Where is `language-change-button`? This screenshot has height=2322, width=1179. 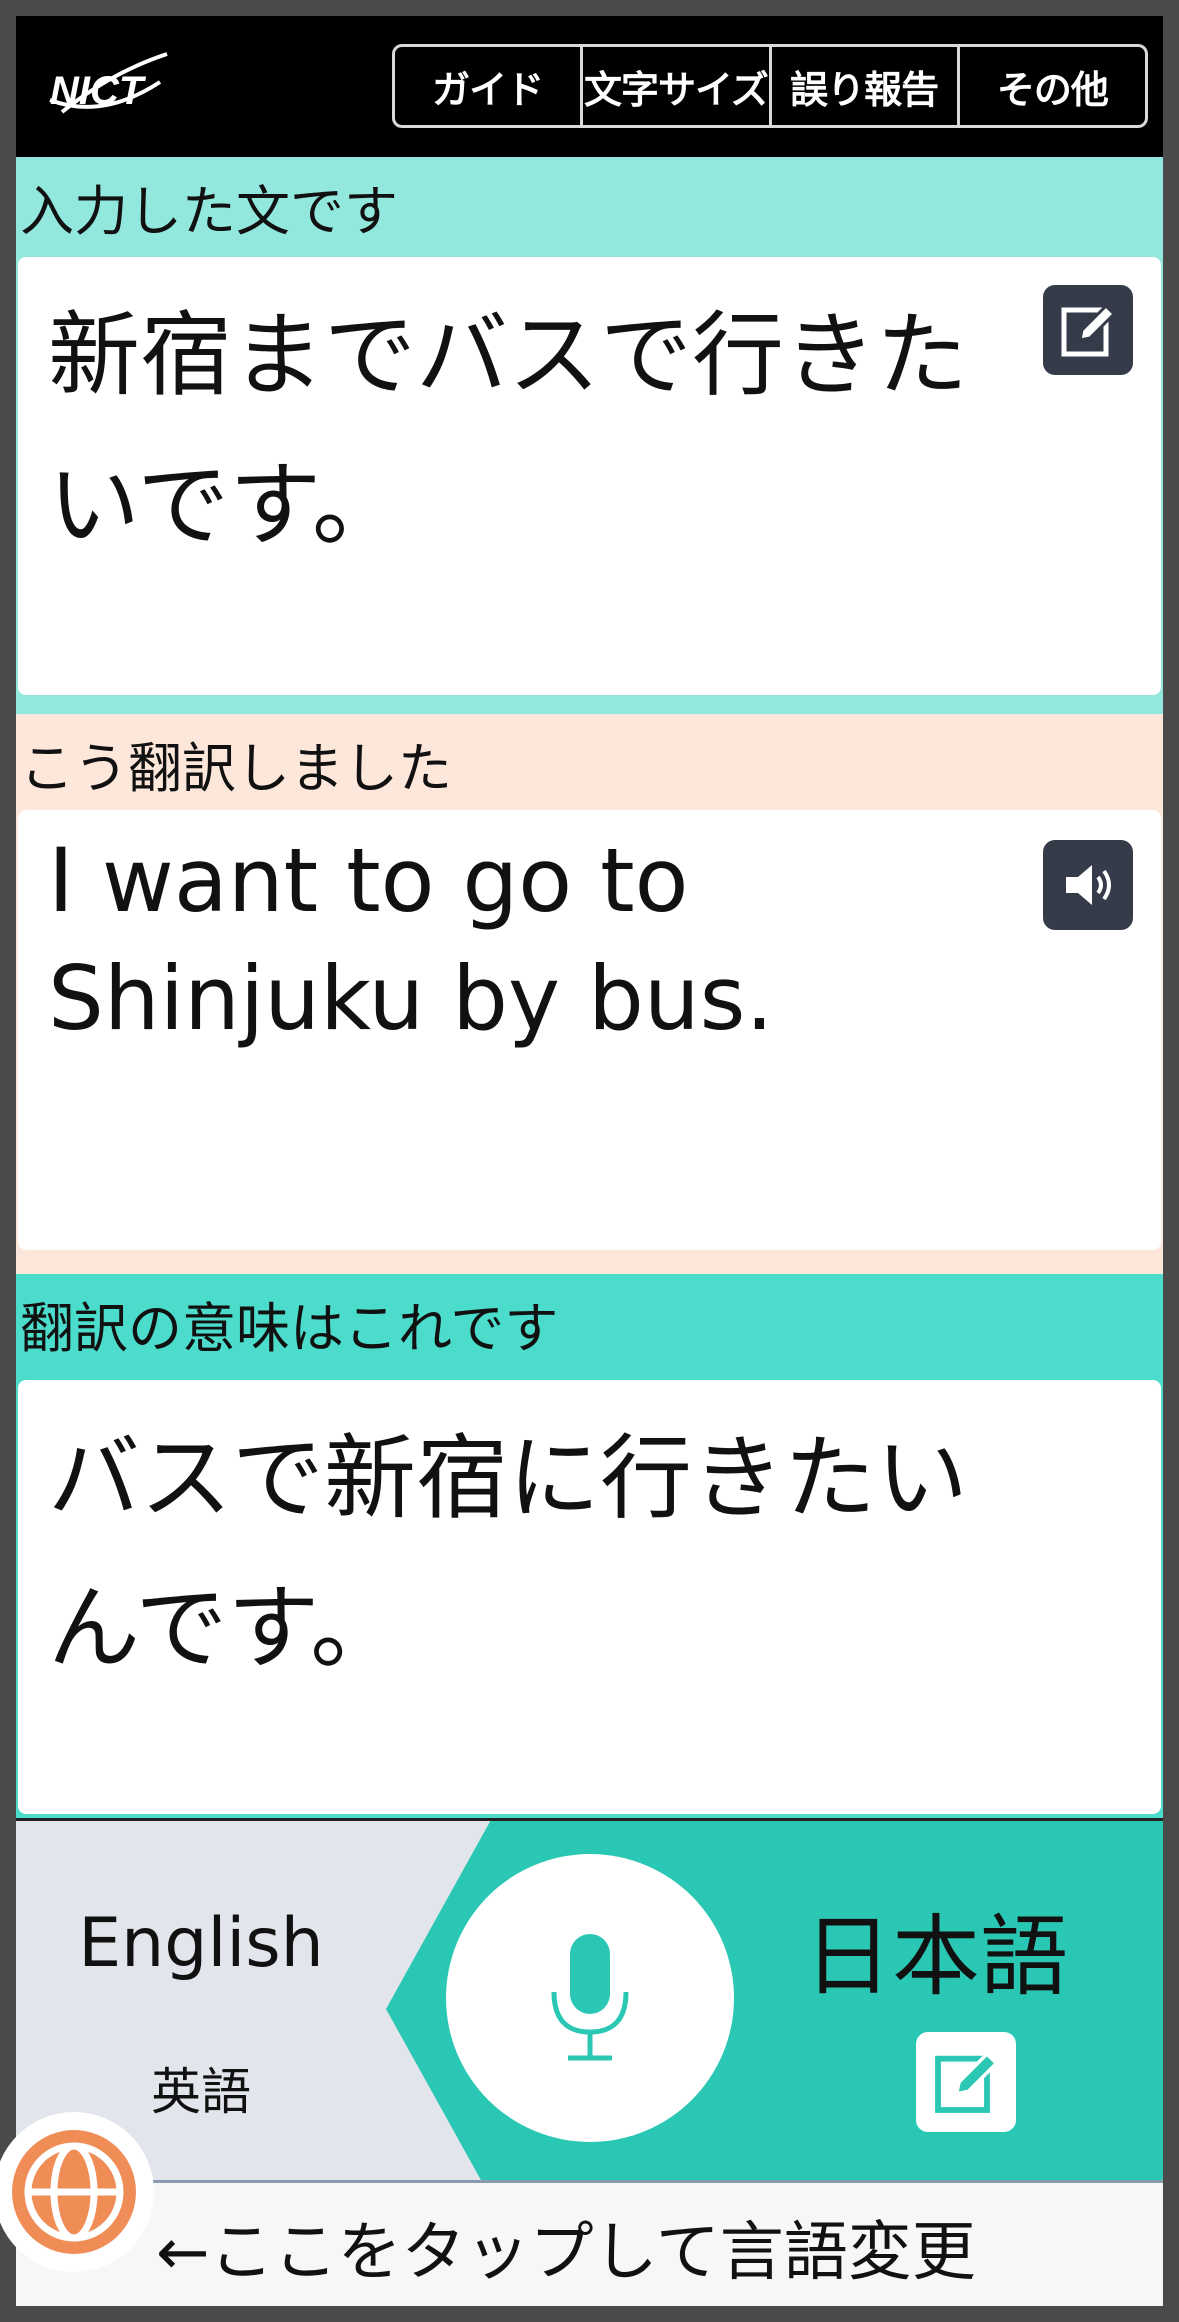
language-change-button is located at coordinates (77, 2192).